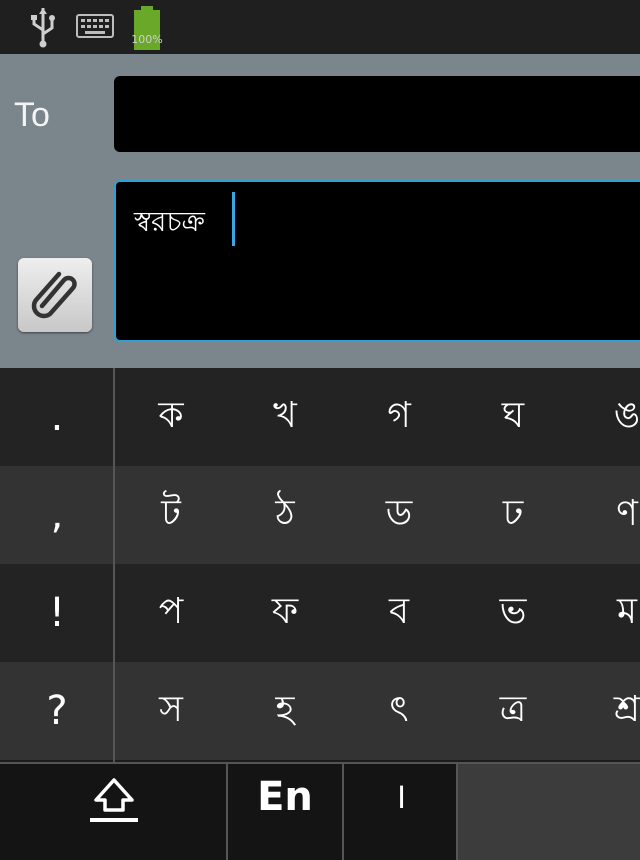 Image resolution: width=640 pixels, height=860 pixels. Describe the element at coordinates (285, 613) in the screenshot. I see `key: ফ` at that location.